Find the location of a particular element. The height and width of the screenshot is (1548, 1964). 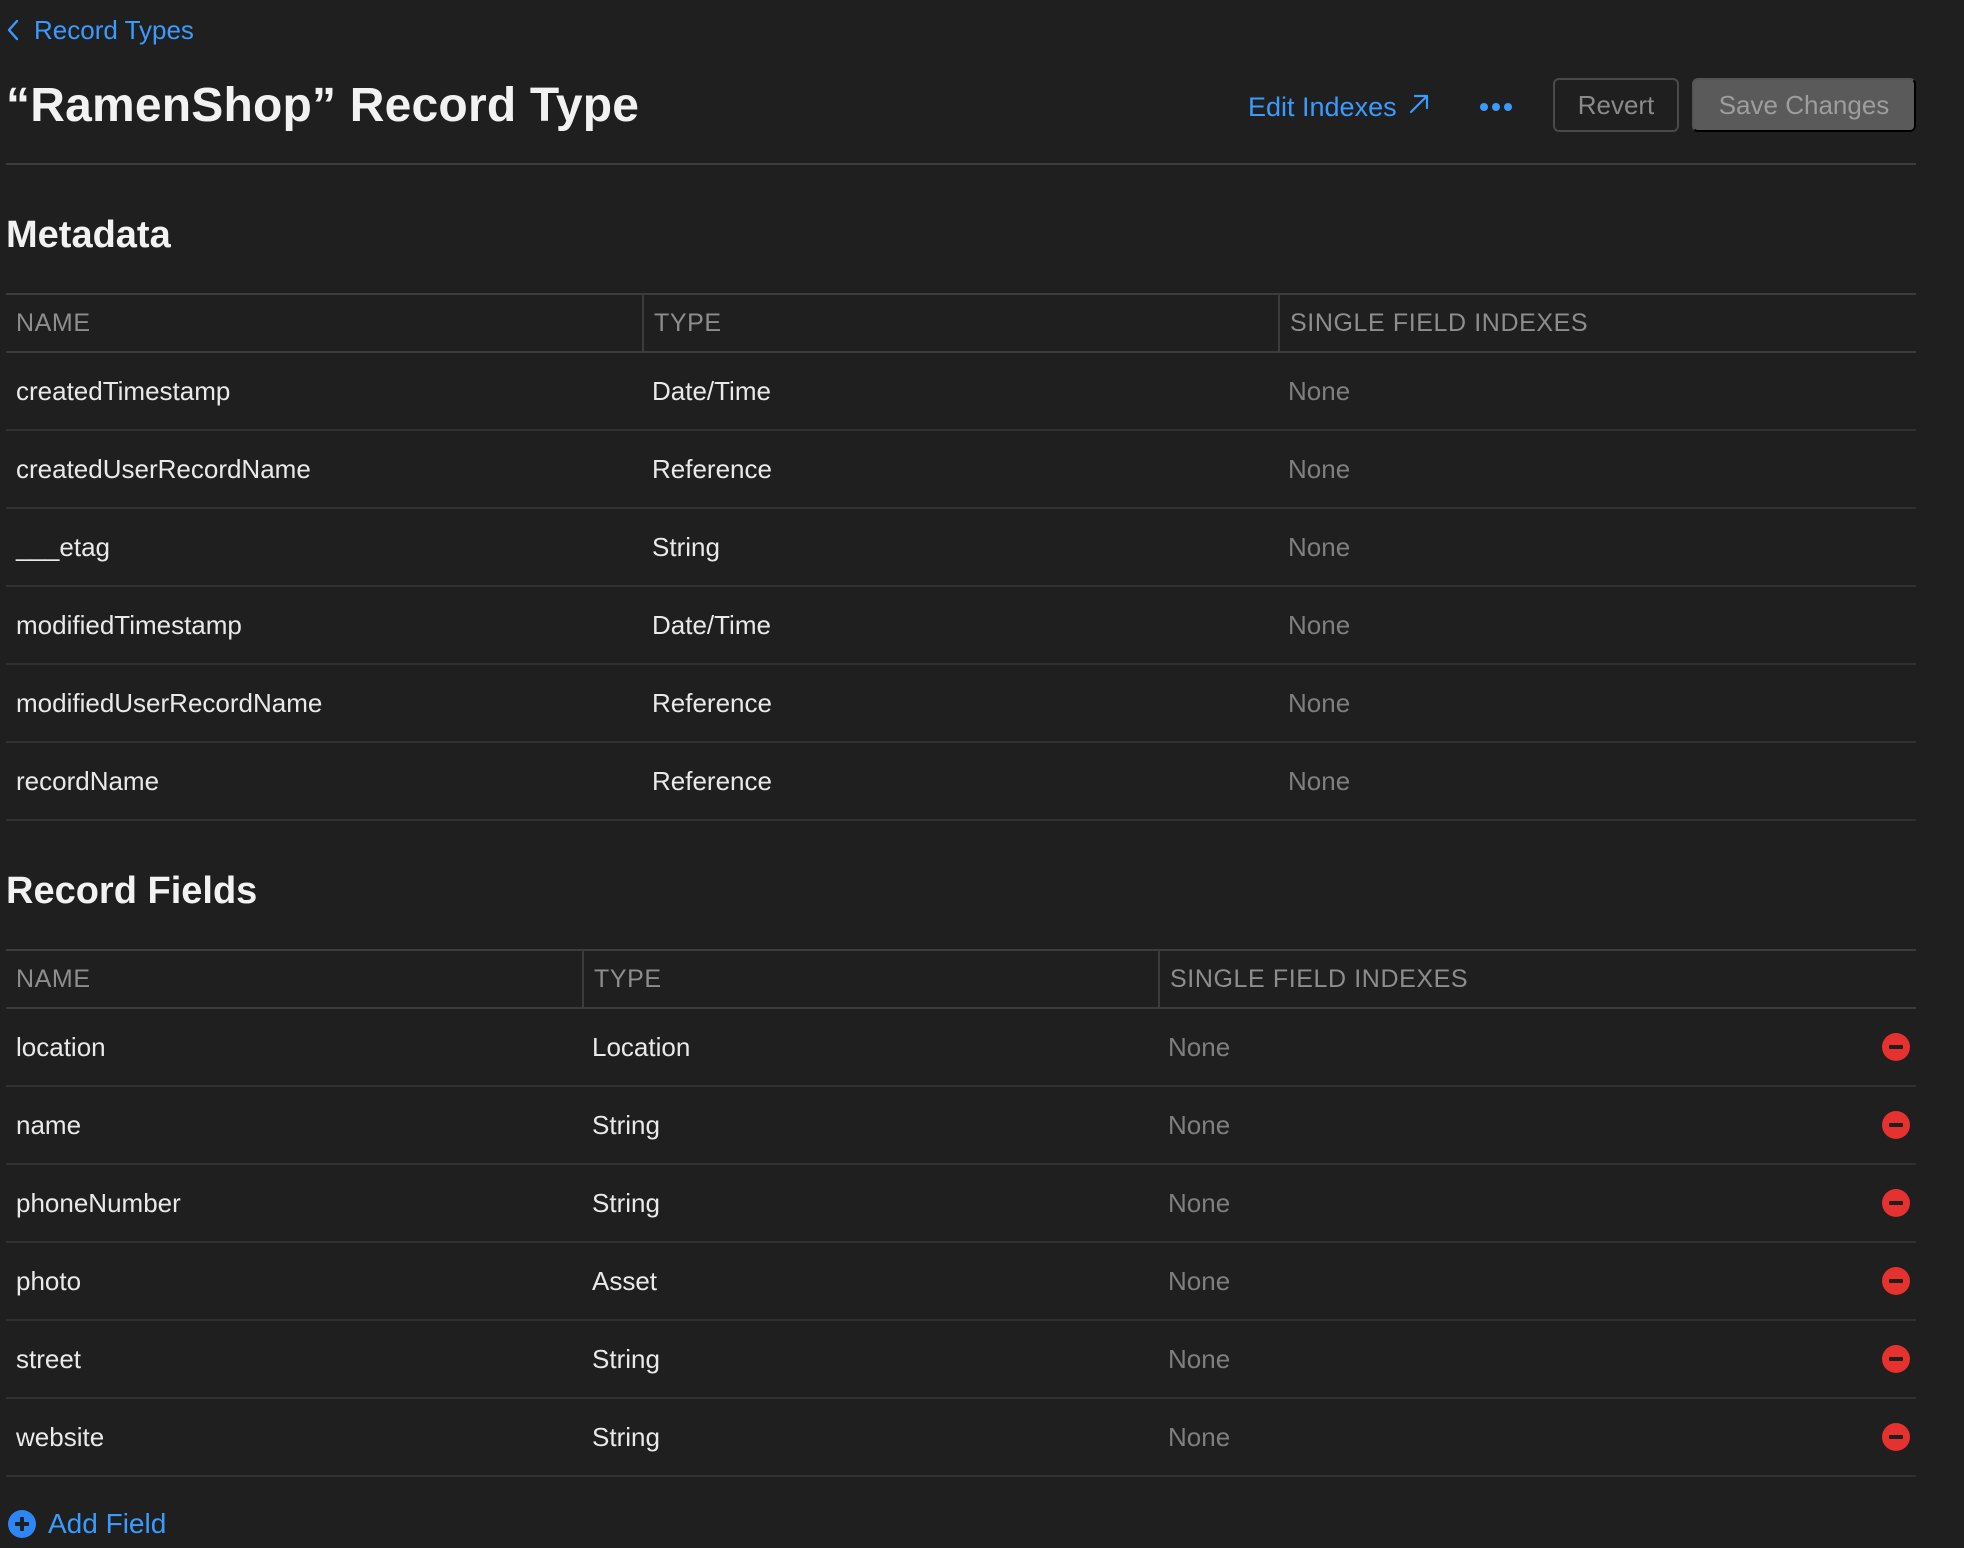

field-type: Location is located at coordinates (641, 1047).